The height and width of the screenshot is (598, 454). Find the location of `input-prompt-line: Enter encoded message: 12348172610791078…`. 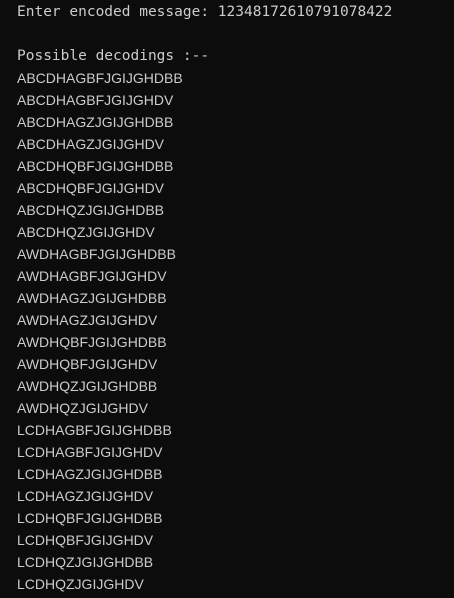

input-prompt-line: Enter encoded message: 12348172610791078… is located at coordinates (235, 12).